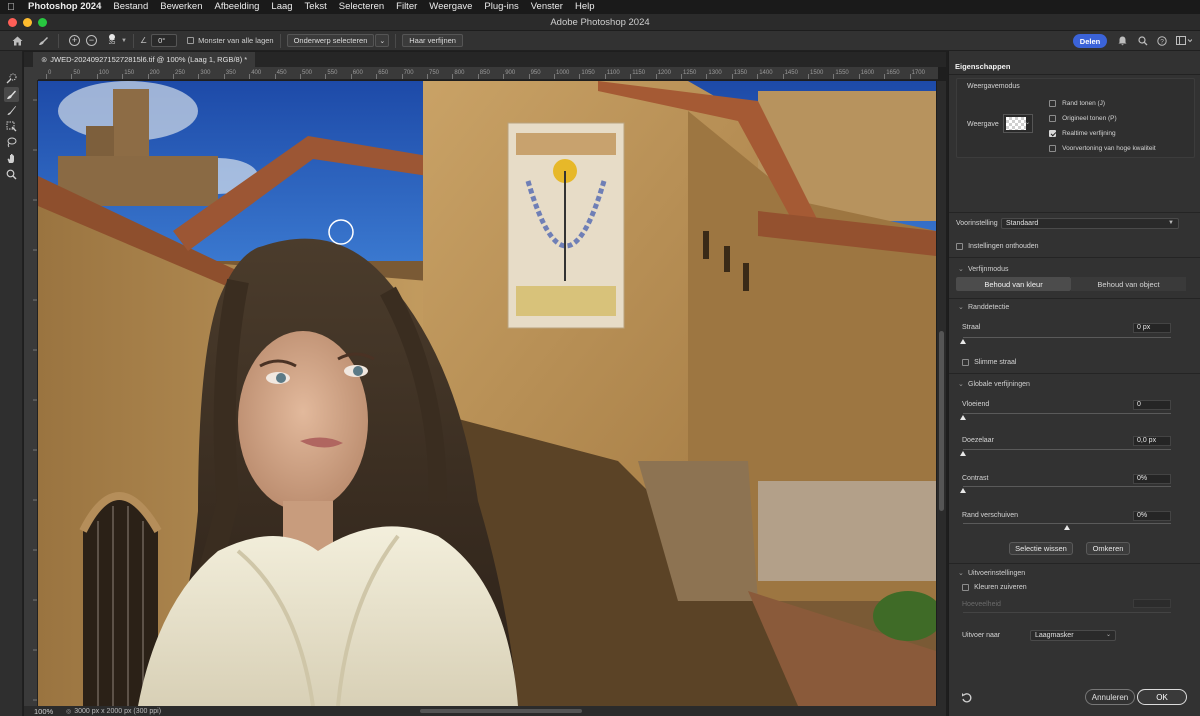  I want to click on hand-tool-icon, so click(11, 158).